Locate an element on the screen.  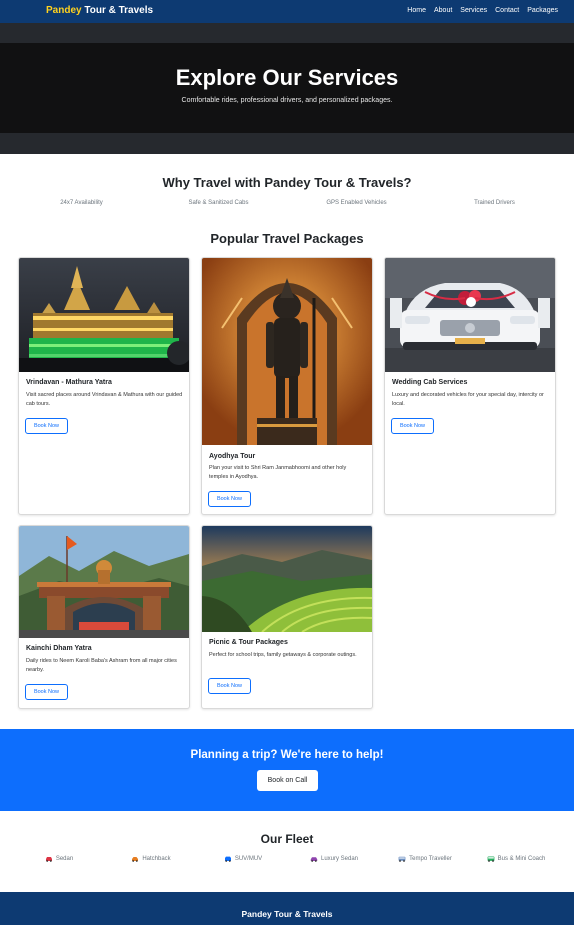
fleet-label-tempo-traveller: Tempo Traveller is located at coordinates (430, 859).